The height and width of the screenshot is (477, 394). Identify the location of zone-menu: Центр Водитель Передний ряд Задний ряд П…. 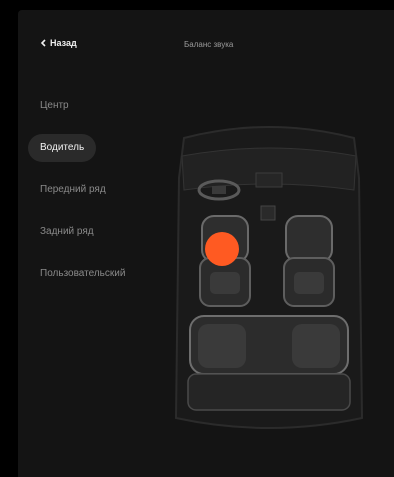
(93, 197).